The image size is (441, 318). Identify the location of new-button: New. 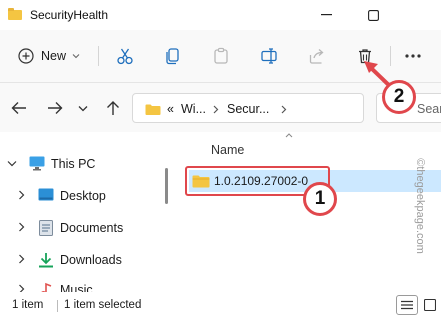
(49, 56).